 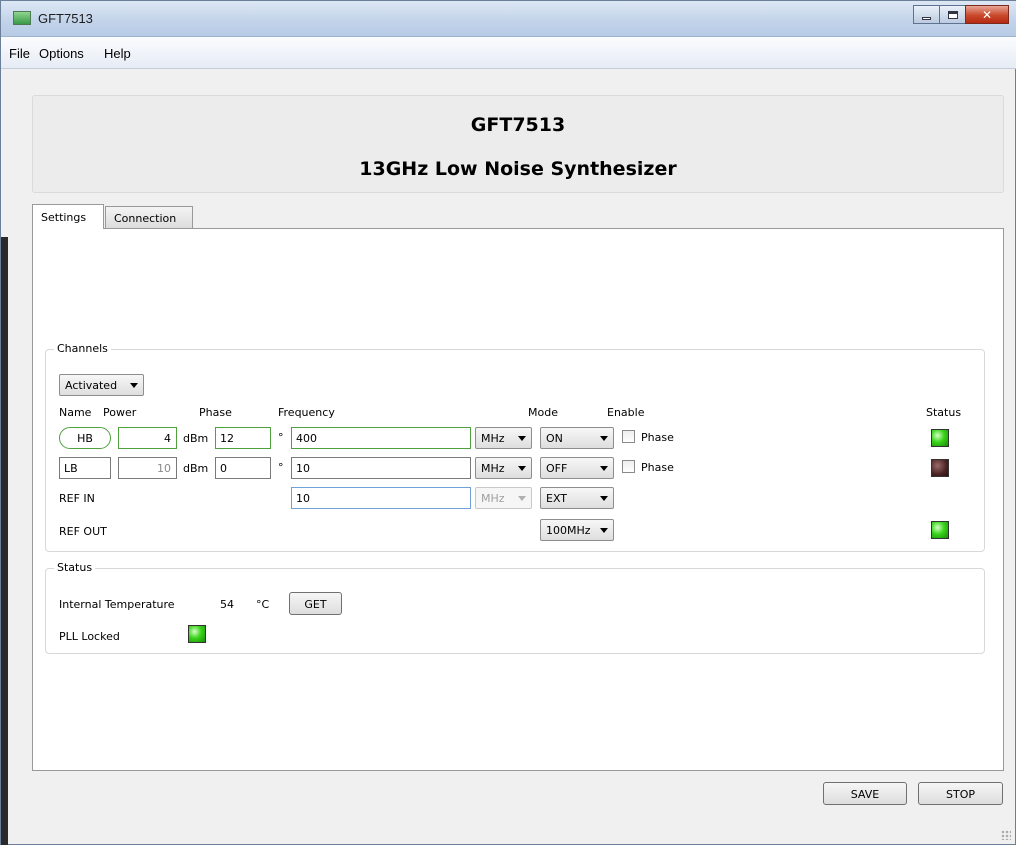 I want to click on resize-grip, so click(x=1006, y=835).